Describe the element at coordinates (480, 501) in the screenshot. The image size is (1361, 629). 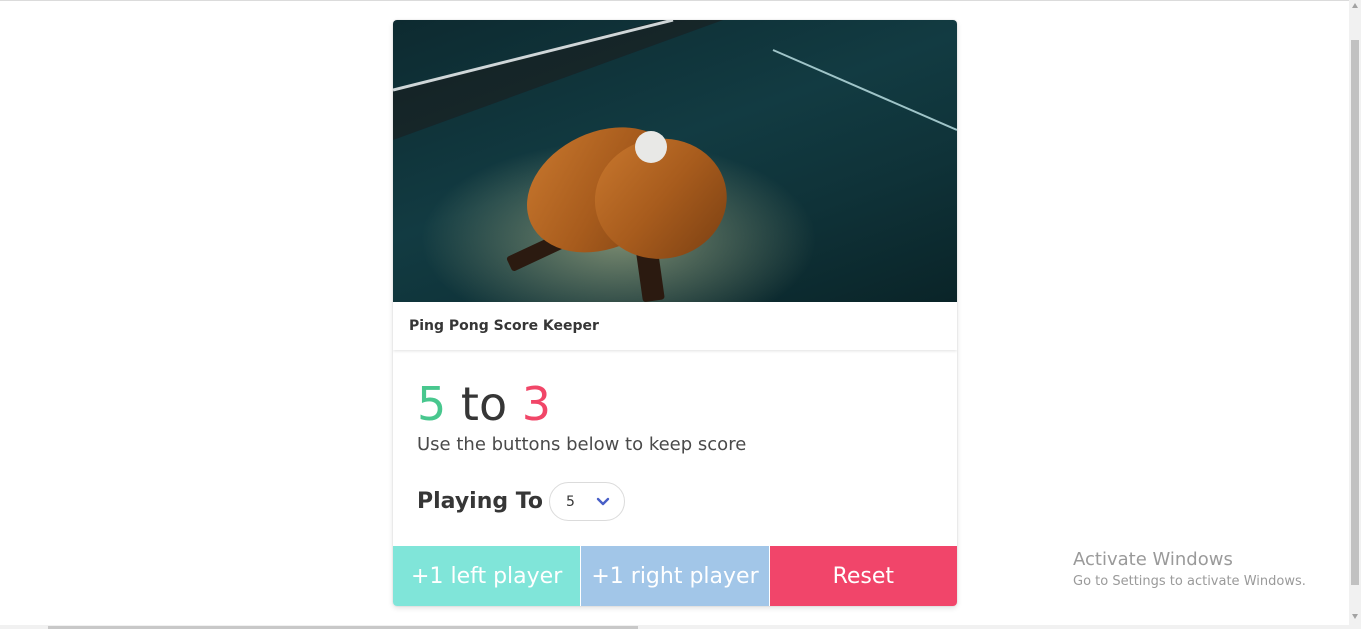
I see `playing-to-label: Playing To` at that location.